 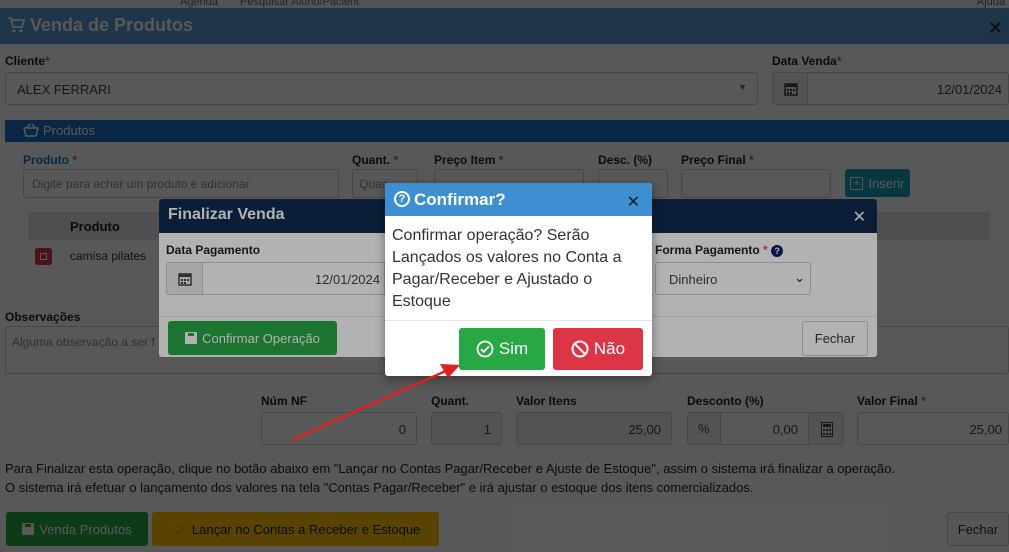 I want to click on red-arrow-annotation, so click(x=375, y=403).